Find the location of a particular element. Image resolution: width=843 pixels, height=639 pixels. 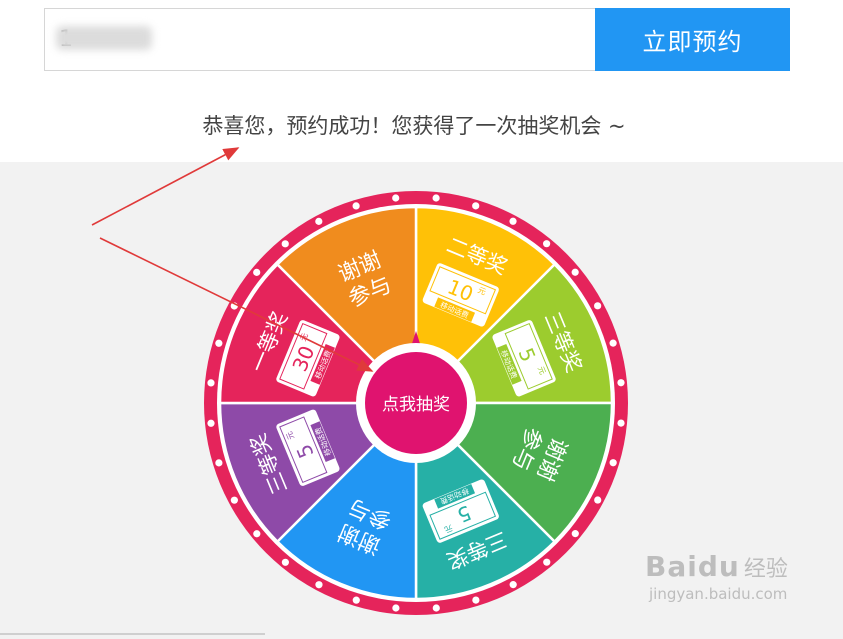

watermark-url: jingyan.baidu.com is located at coordinates (718, 594).